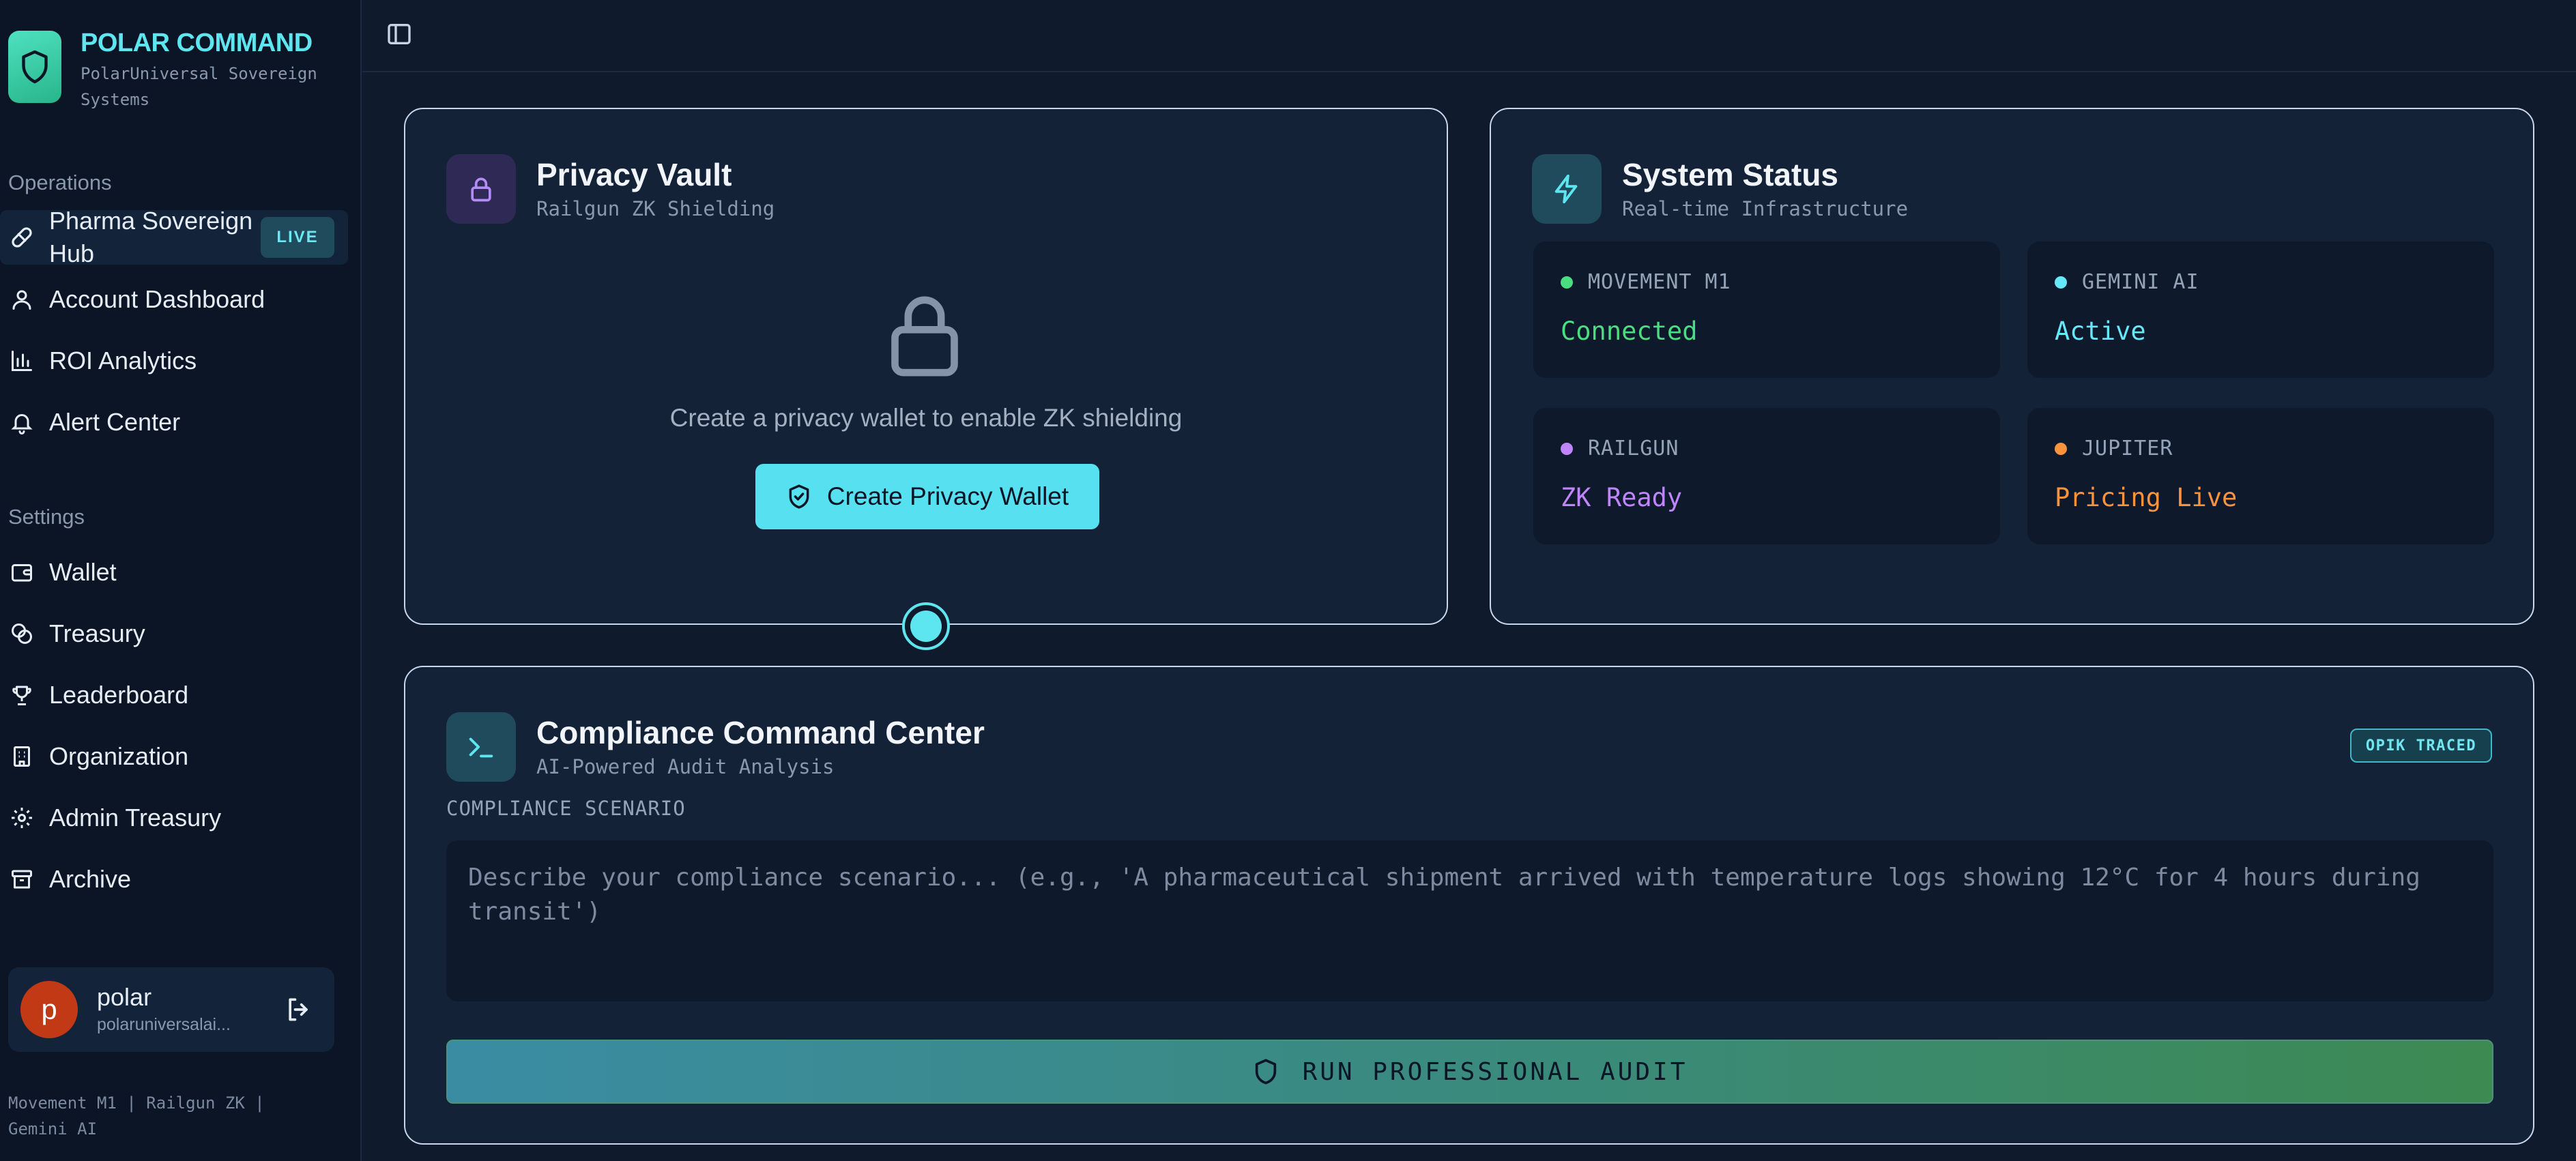 The height and width of the screenshot is (1161, 2576). What do you see at coordinates (90, 879) in the screenshot?
I see `sidebar-item-label: Archive` at bounding box center [90, 879].